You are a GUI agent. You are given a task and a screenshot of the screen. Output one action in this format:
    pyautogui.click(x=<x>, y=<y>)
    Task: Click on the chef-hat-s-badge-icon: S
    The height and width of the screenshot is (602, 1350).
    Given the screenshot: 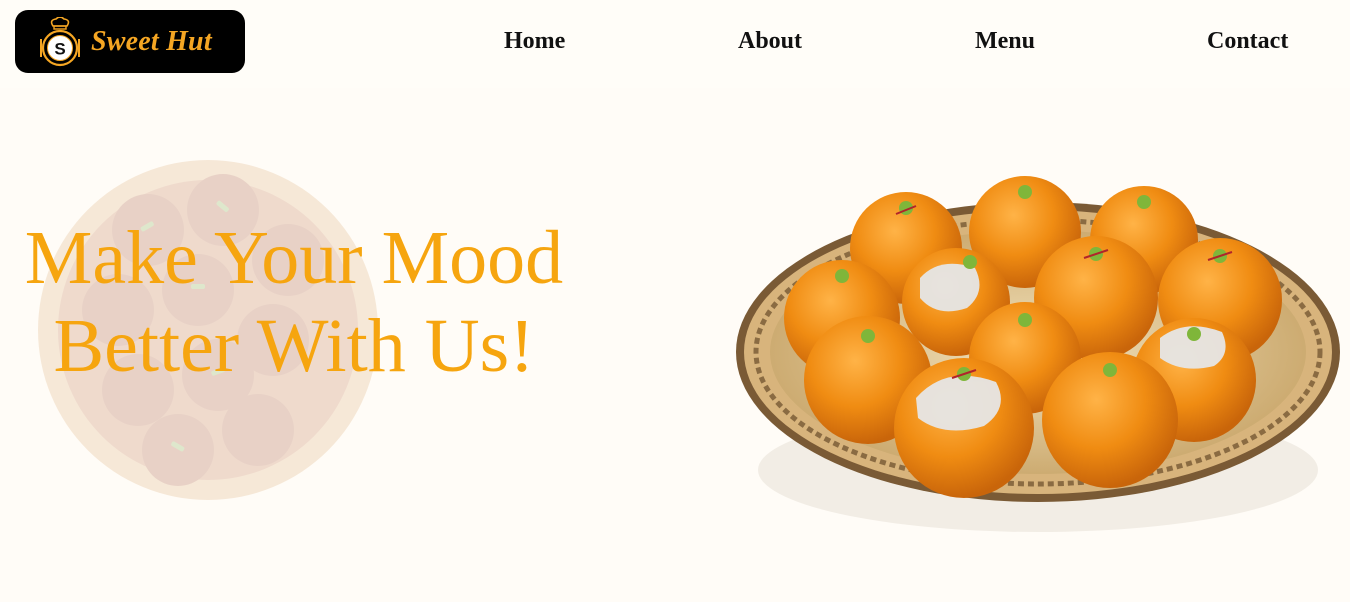 What is the action you would take?
    pyautogui.click(x=60, y=41)
    